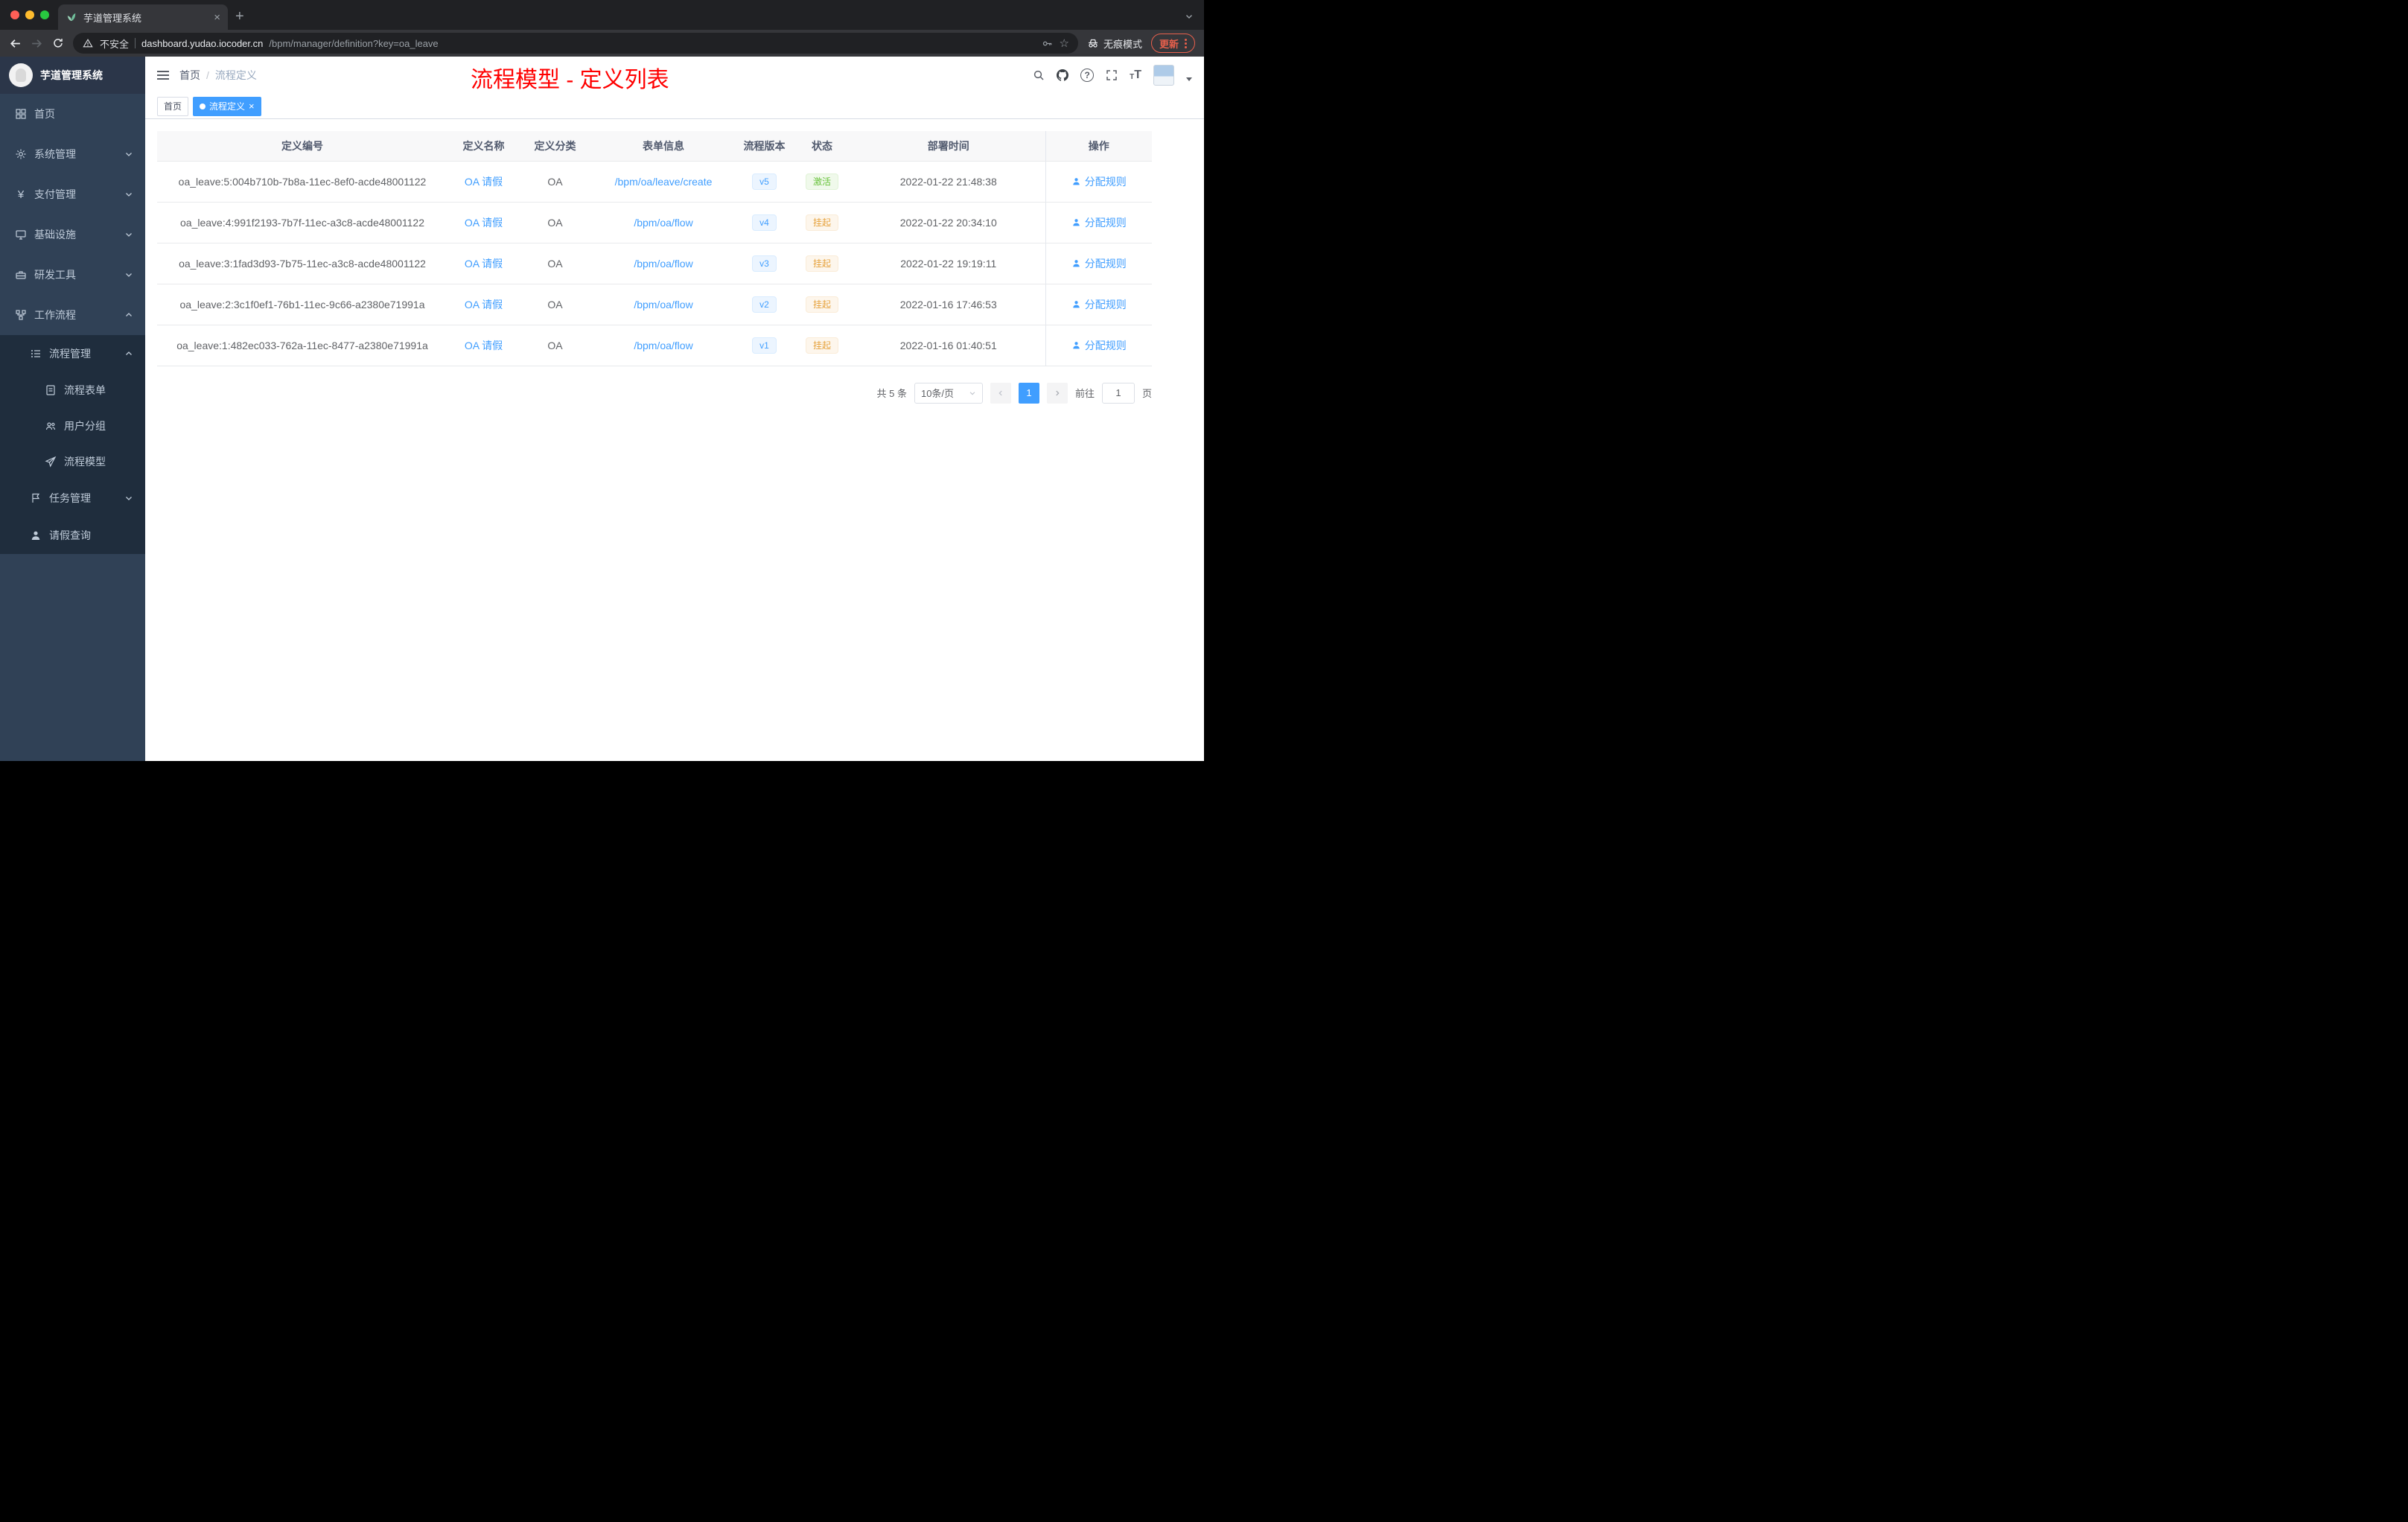 The image size is (2408, 1522). Describe the element at coordinates (72, 194) in the screenshot. I see `sidebar-item-payment: ¥ 支付管理` at that location.